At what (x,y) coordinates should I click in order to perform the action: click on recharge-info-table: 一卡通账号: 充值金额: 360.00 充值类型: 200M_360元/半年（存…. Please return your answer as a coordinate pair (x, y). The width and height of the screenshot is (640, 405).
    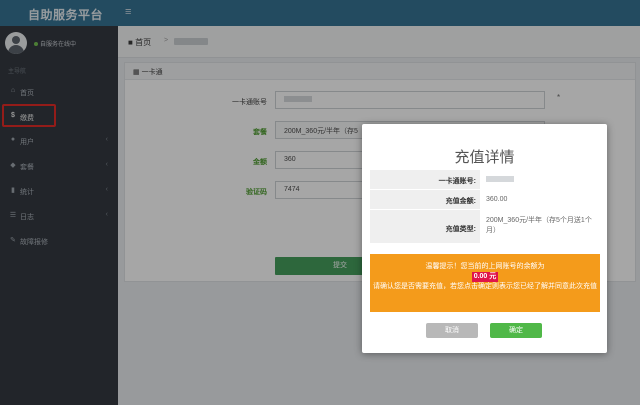
    Looking at the image, I should click on (485, 207).